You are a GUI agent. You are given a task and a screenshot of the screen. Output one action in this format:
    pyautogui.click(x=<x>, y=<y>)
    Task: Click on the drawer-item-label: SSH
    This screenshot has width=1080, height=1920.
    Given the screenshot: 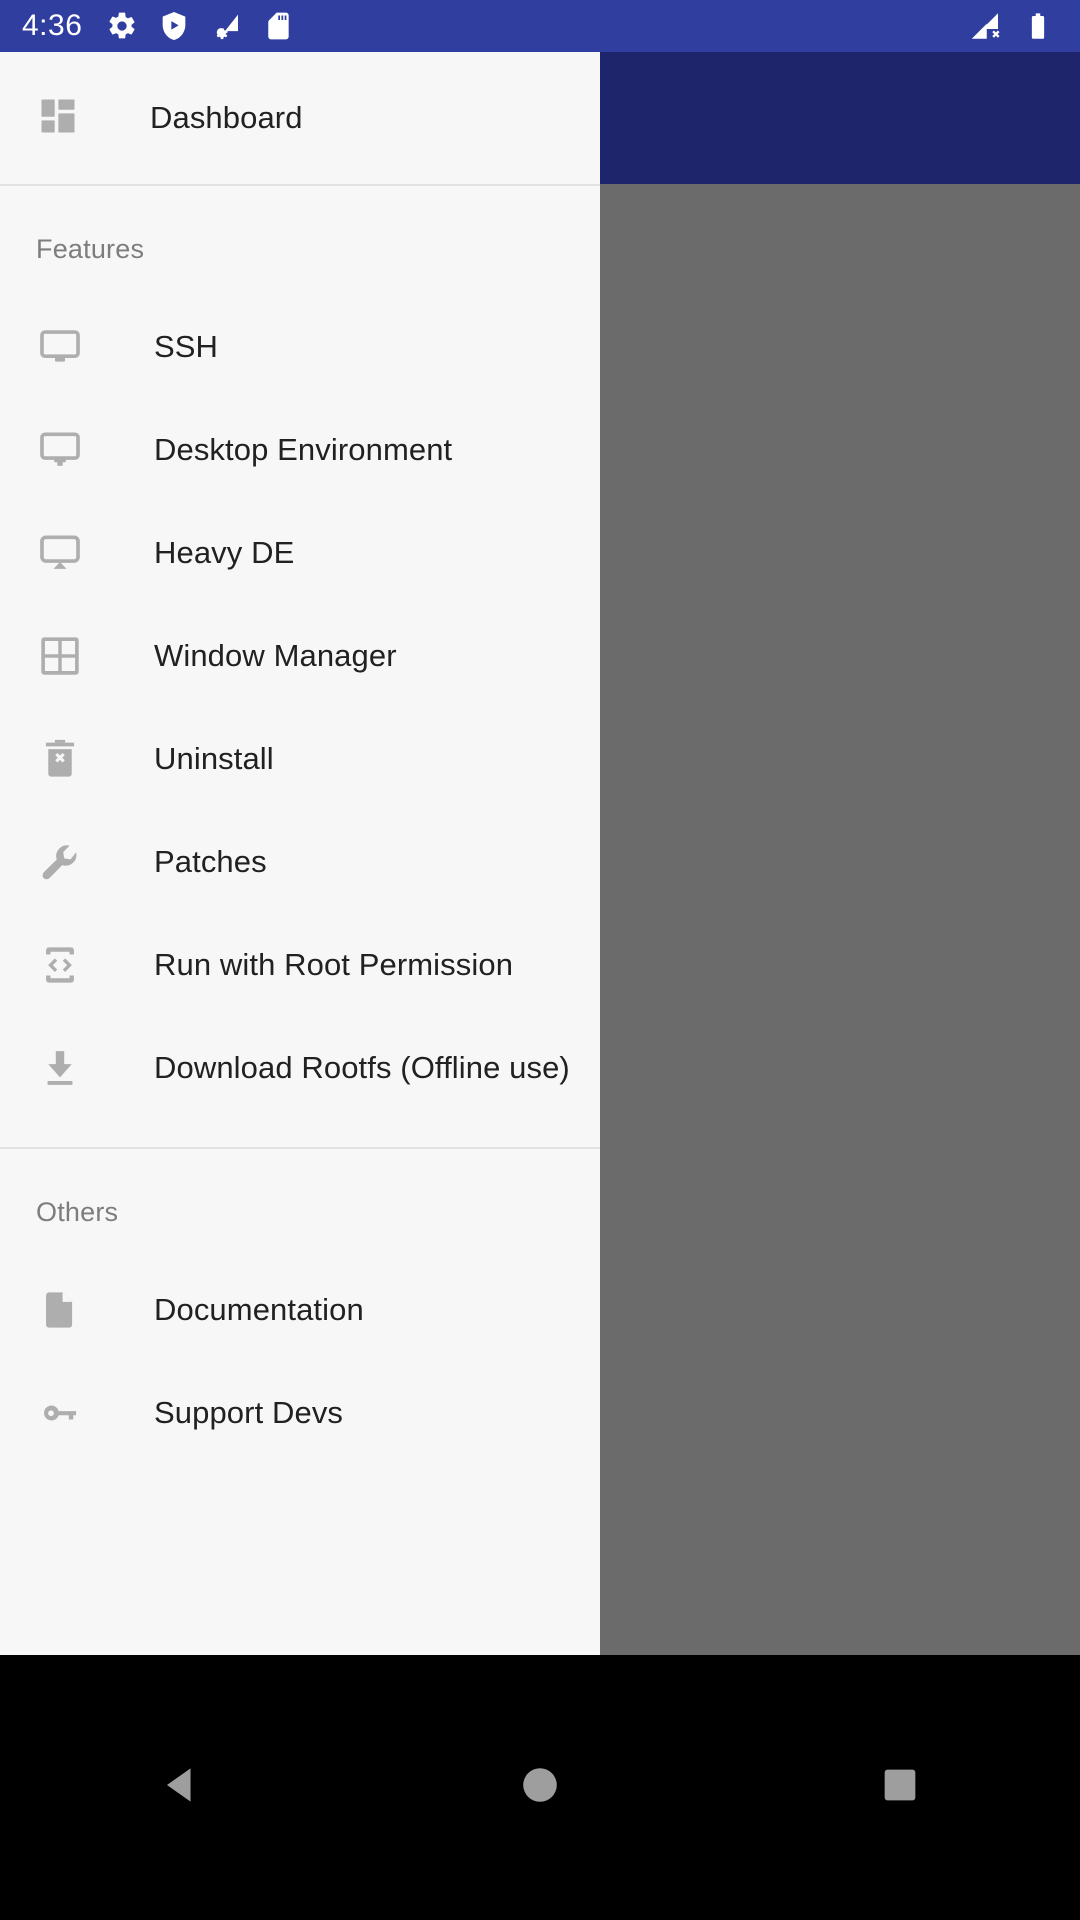 What is the action you would take?
    pyautogui.click(x=186, y=346)
    